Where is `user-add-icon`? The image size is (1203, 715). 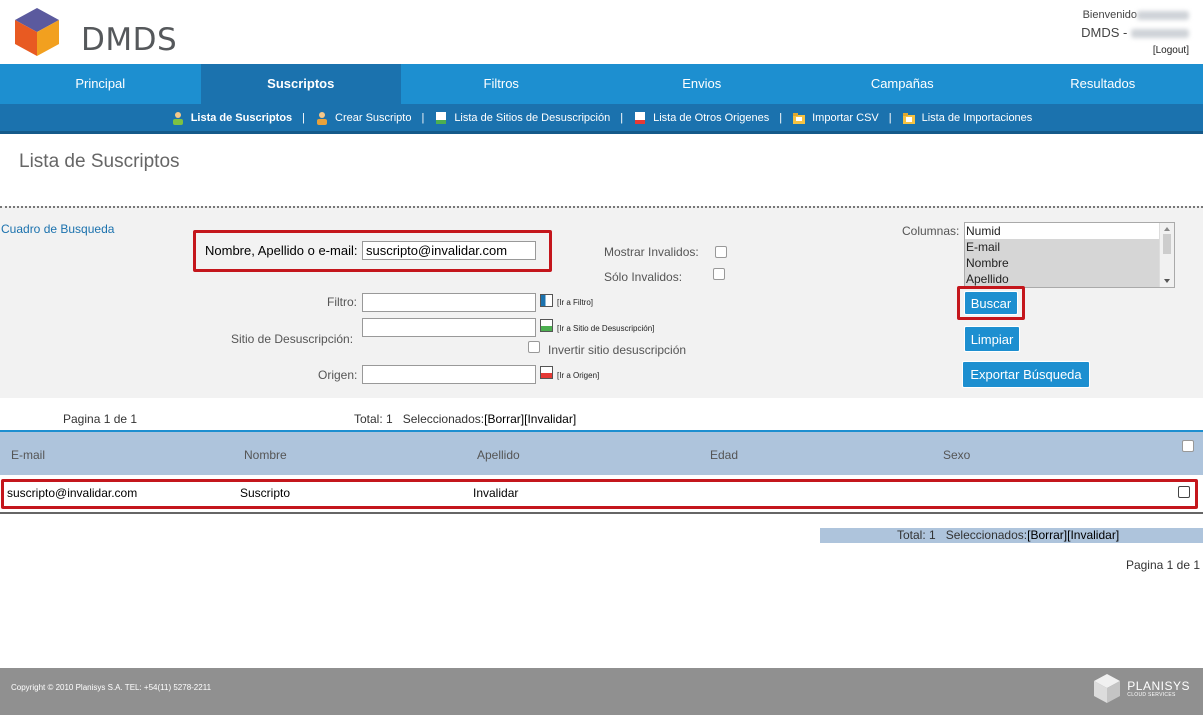 user-add-icon is located at coordinates (322, 118).